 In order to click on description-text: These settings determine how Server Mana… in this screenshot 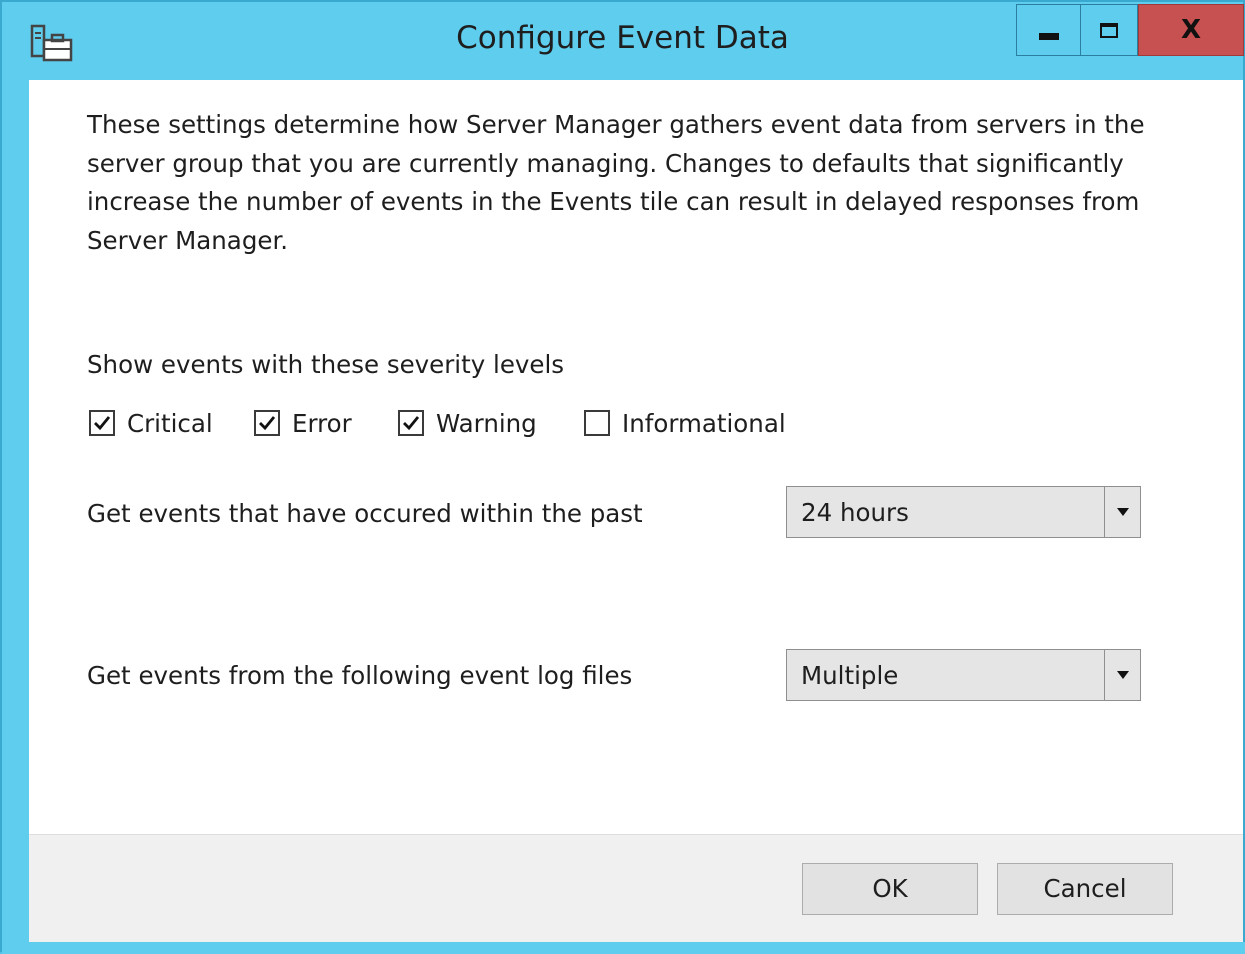, I will do `click(616, 182)`.